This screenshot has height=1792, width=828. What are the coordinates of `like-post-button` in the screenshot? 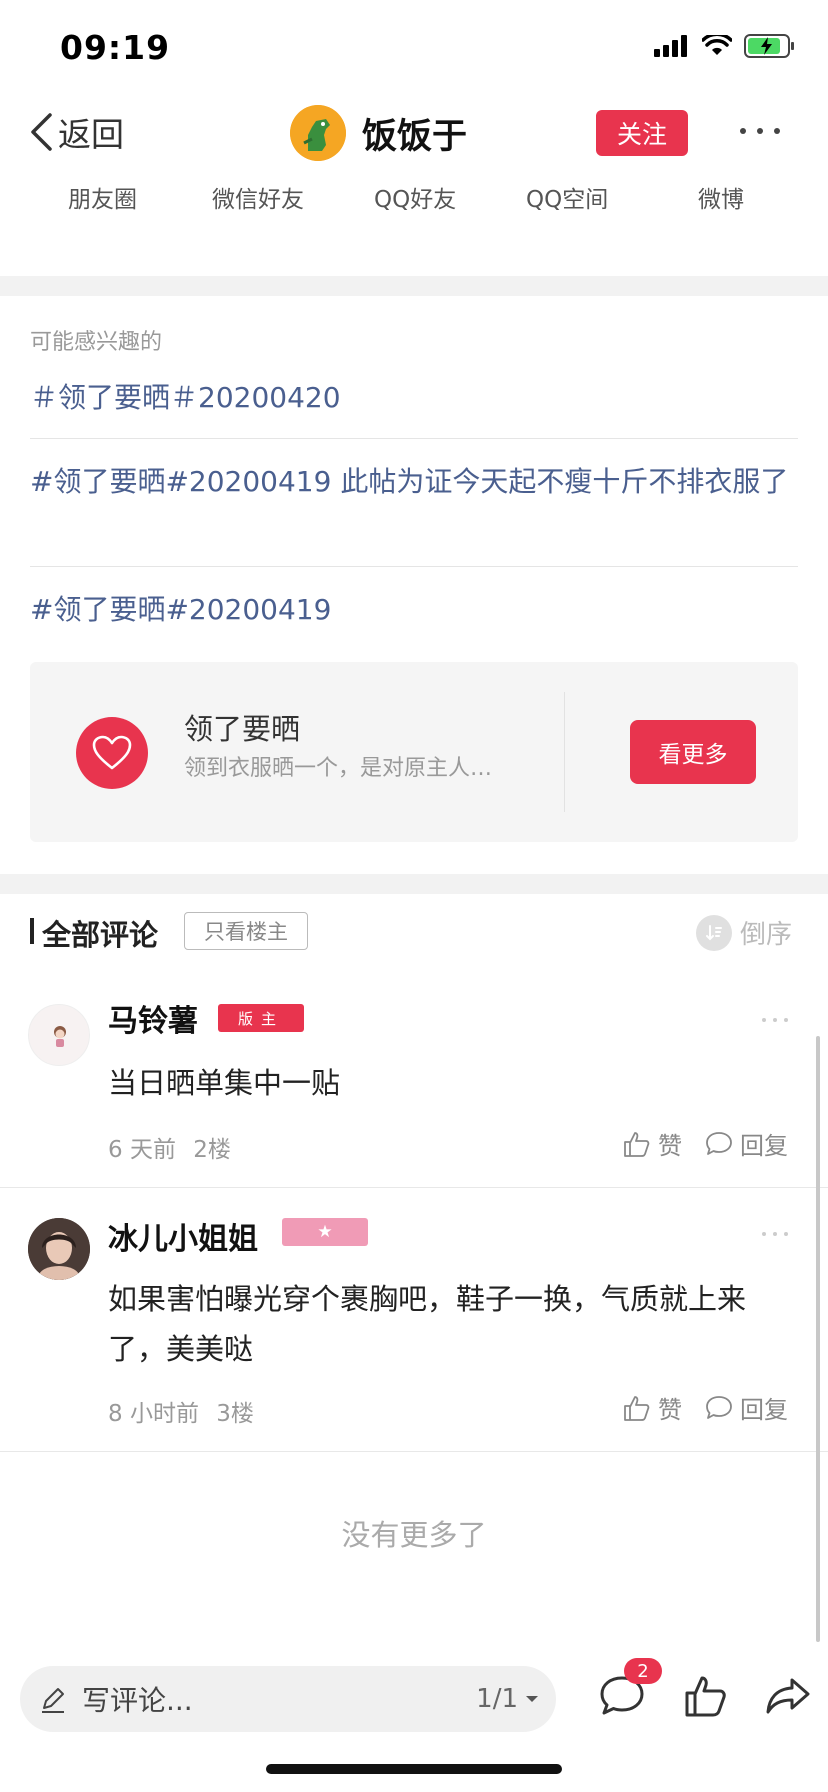 It's located at (706, 1696).